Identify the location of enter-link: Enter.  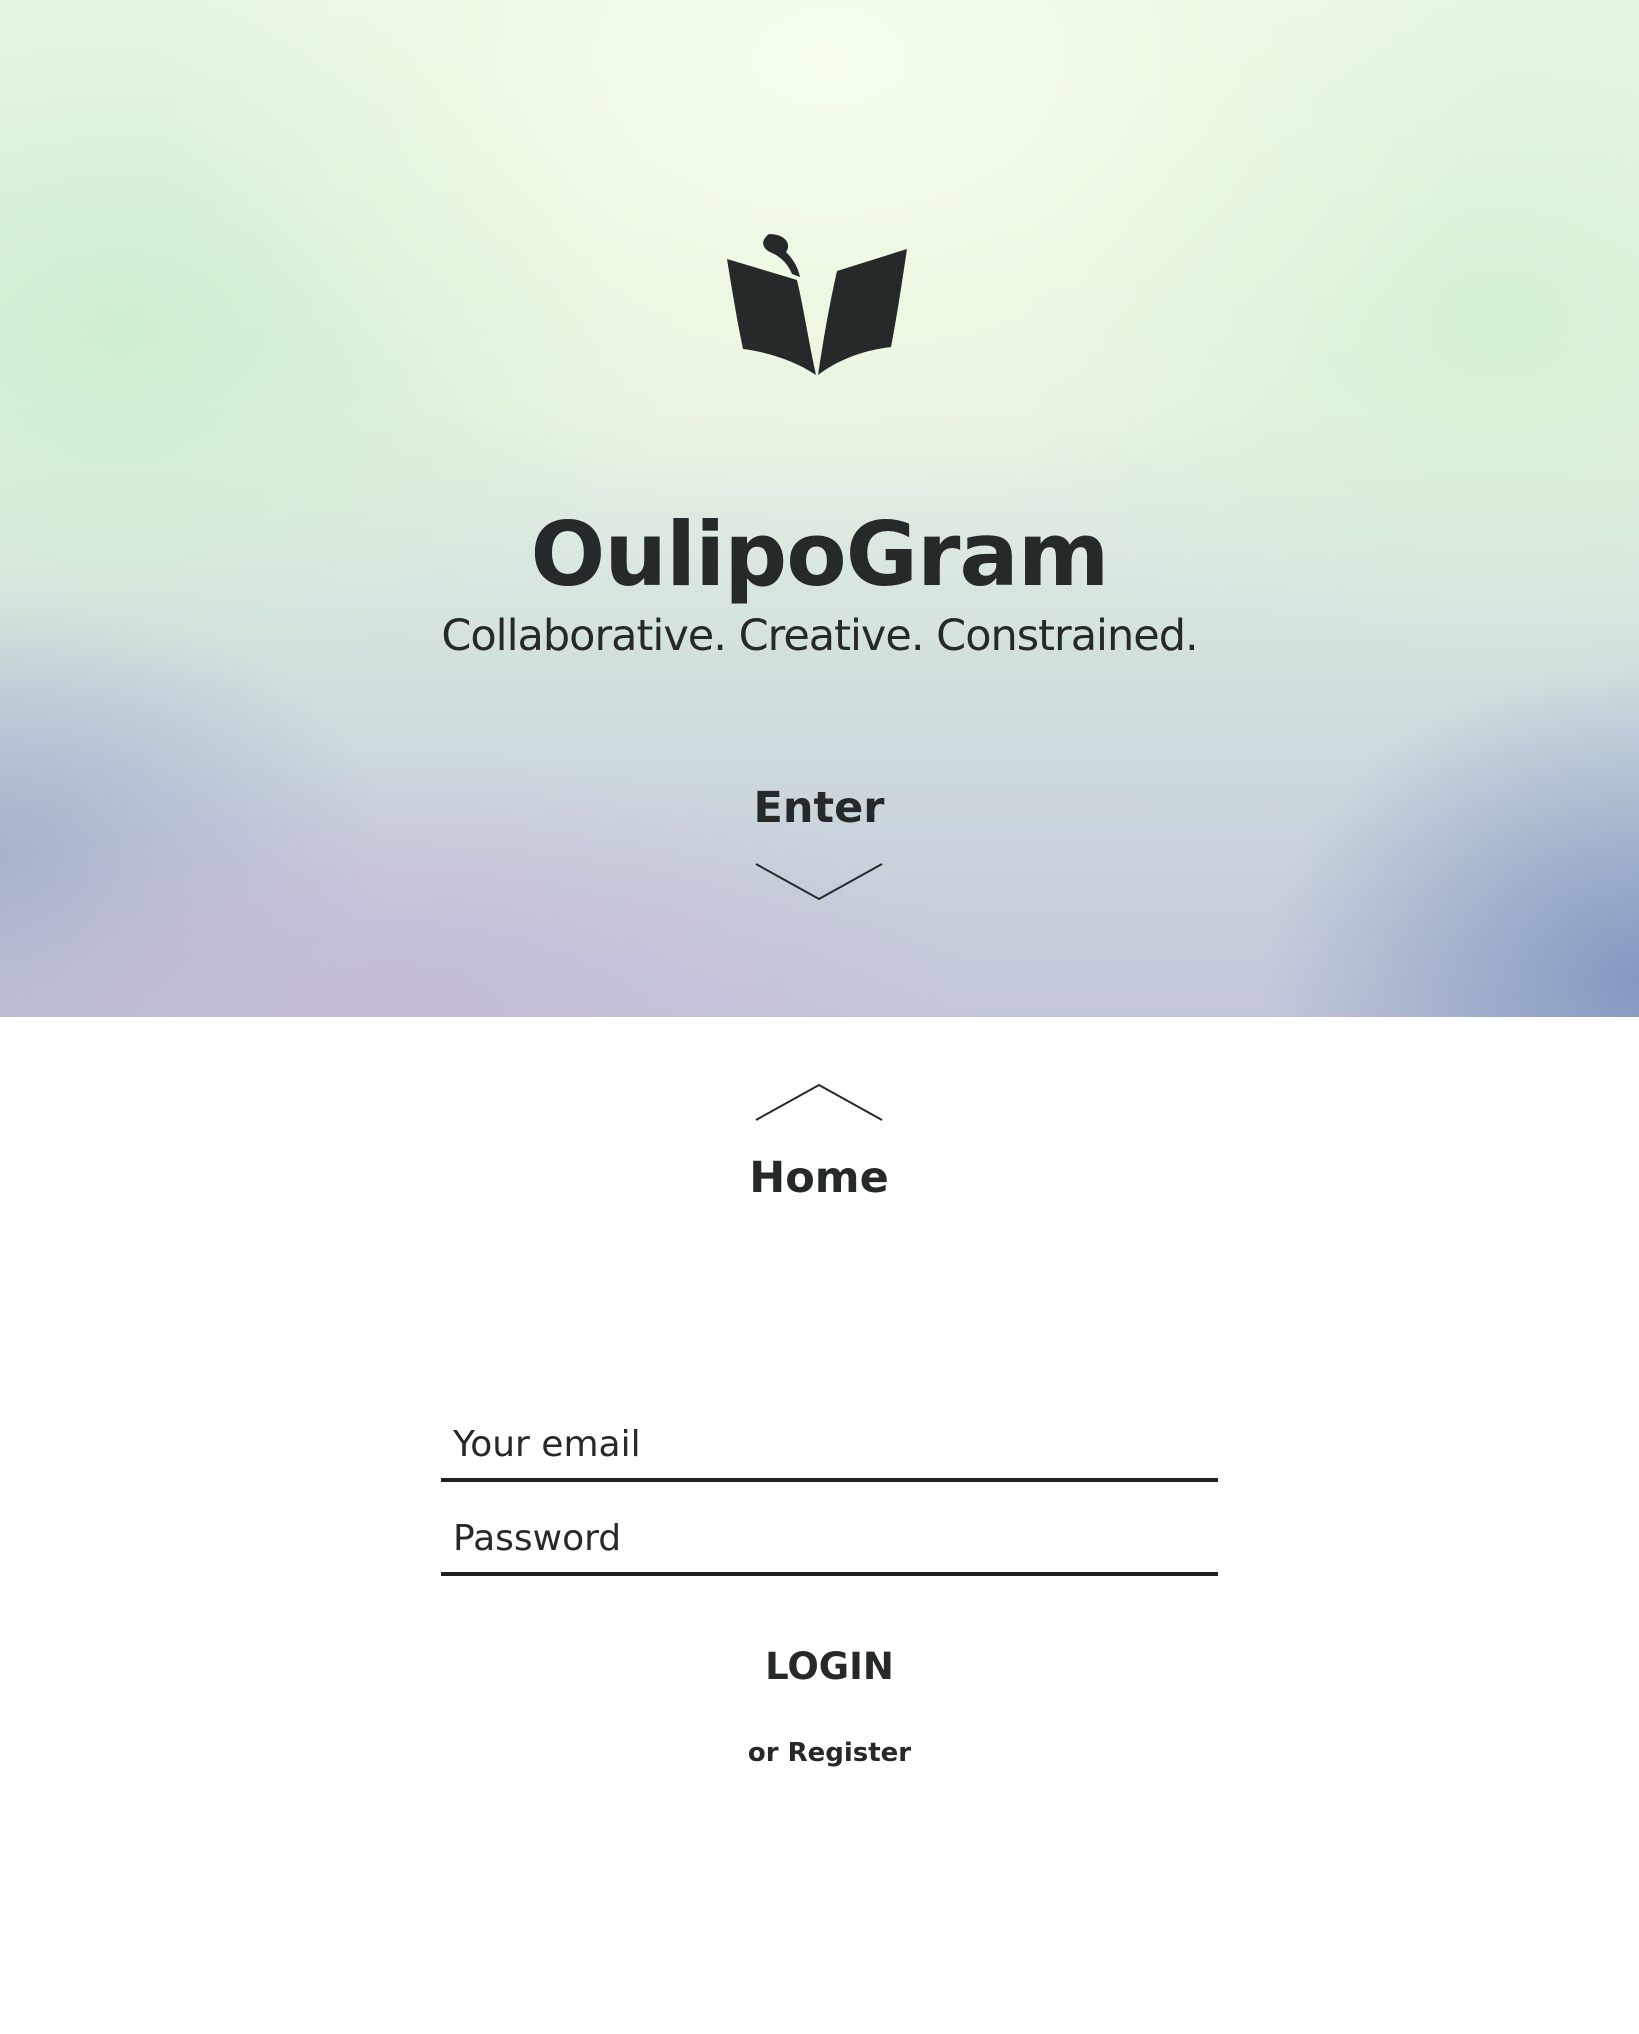
(819, 845).